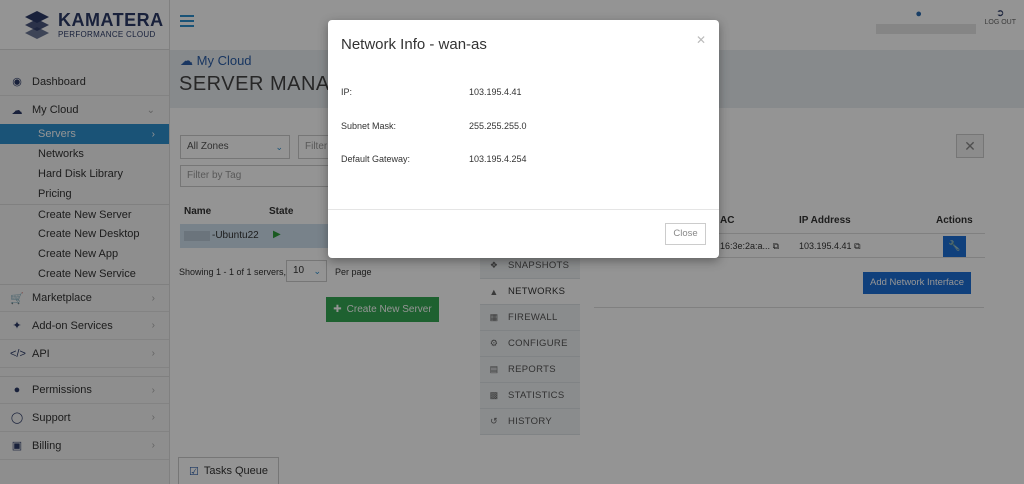 Image resolution: width=1024 pixels, height=484 pixels. I want to click on close-icon: ✕, so click(701, 40).